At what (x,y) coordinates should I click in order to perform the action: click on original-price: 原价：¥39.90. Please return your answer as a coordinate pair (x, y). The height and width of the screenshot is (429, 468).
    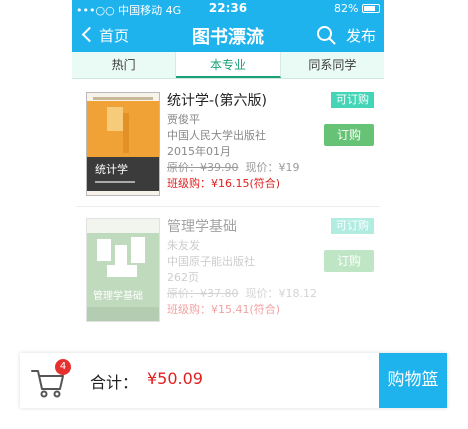
    Looking at the image, I should click on (203, 167).